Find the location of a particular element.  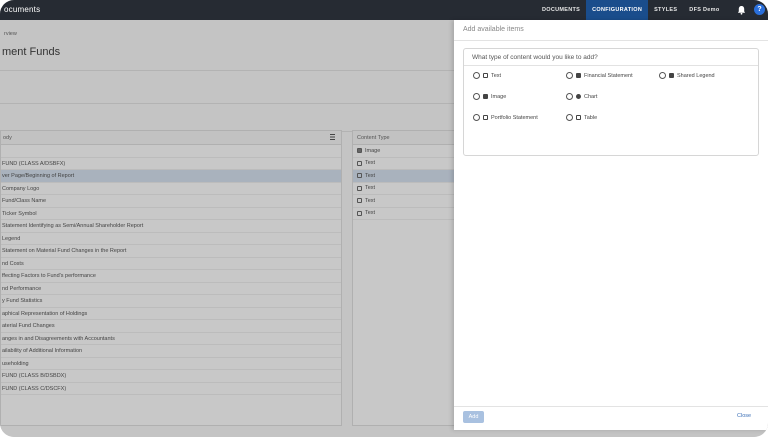

option-label: Table is located at coordinates (591, 117).